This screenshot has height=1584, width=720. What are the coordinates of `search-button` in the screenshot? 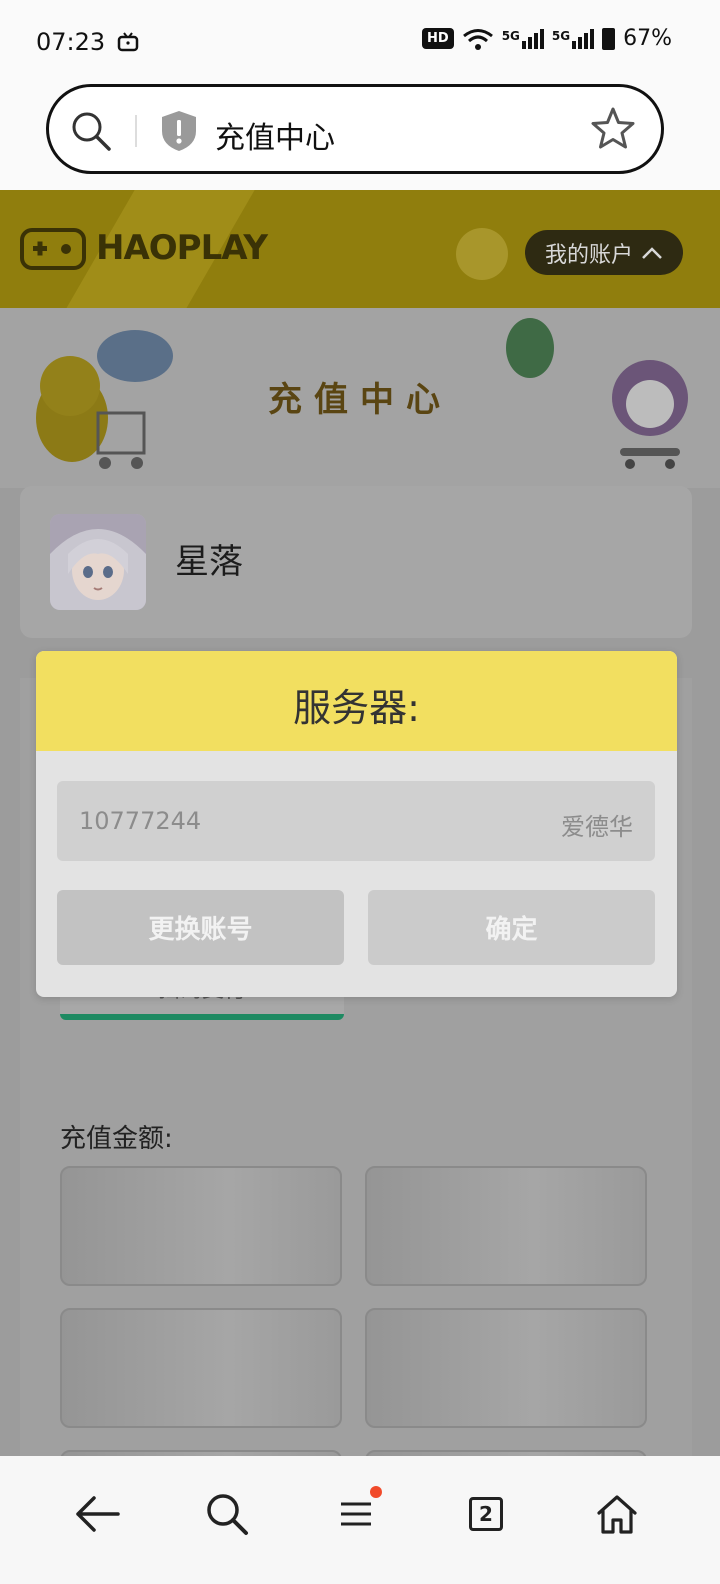 It's located at (227, 1514).